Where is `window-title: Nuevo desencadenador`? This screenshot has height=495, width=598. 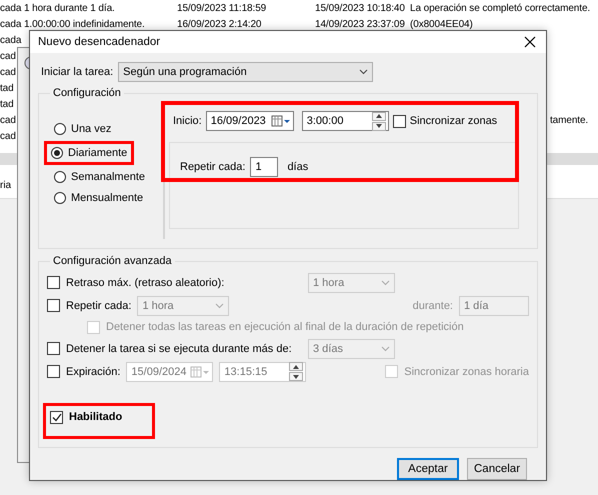 window-title: Nuevo desencadenador is located at coordinates (99, 42).